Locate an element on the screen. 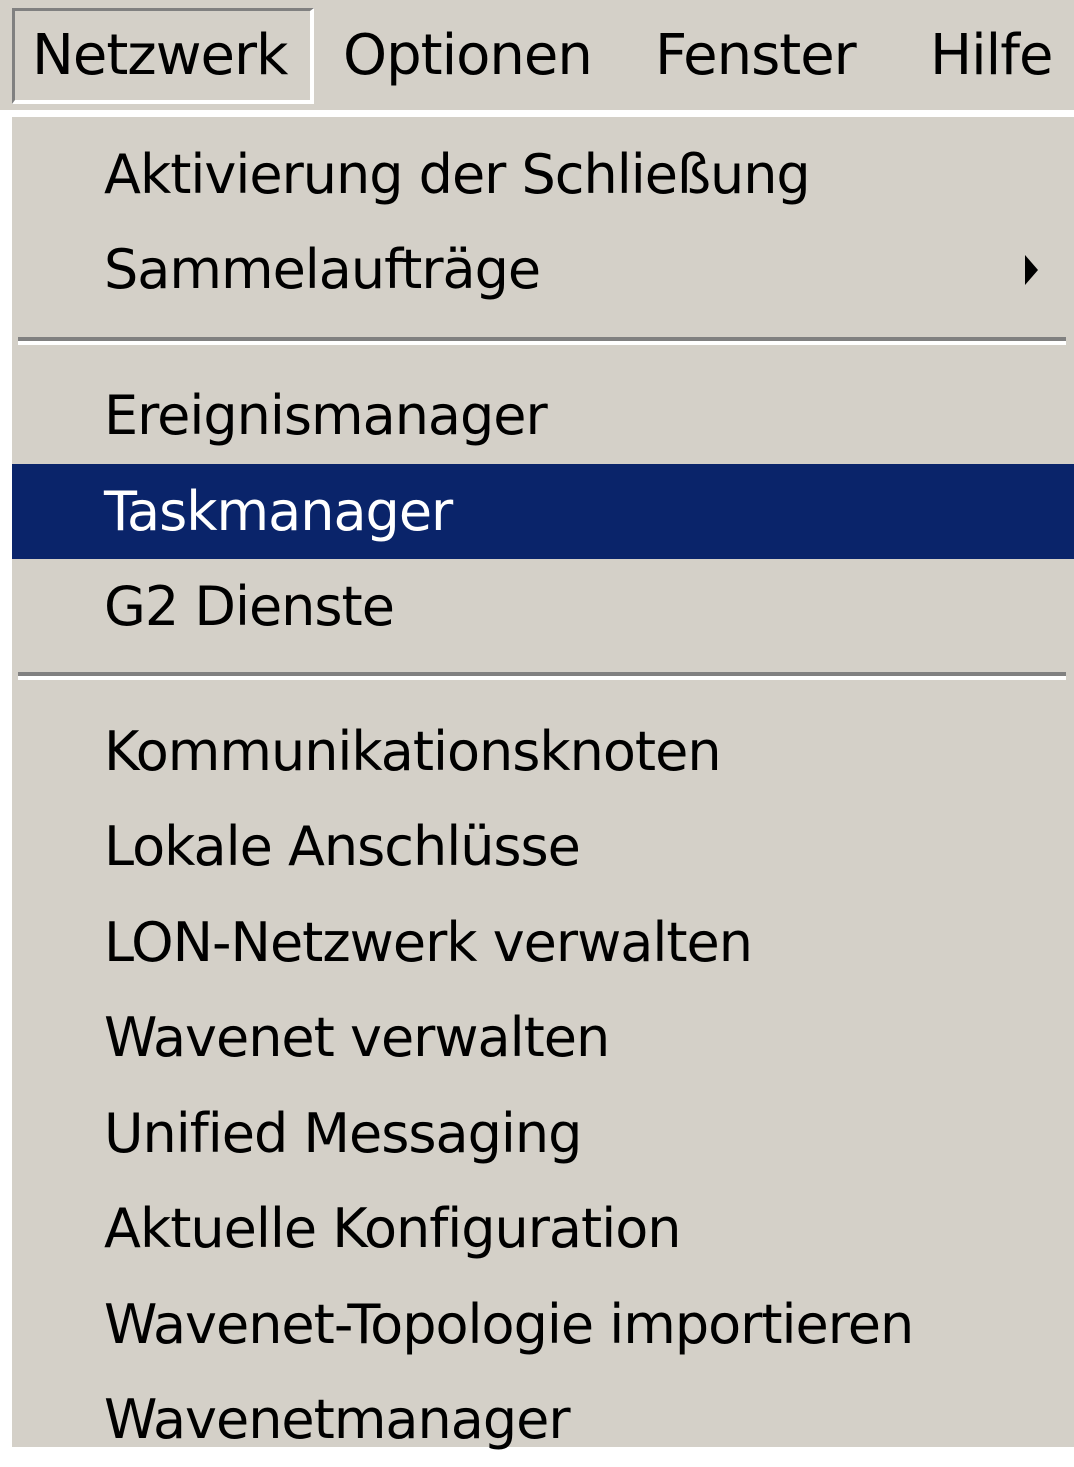 Image resolution: width=1074 pixels, height=1467 pixels. menu-item-label: Aktuelle Konfiguration is located at coordinates (392, 1228).